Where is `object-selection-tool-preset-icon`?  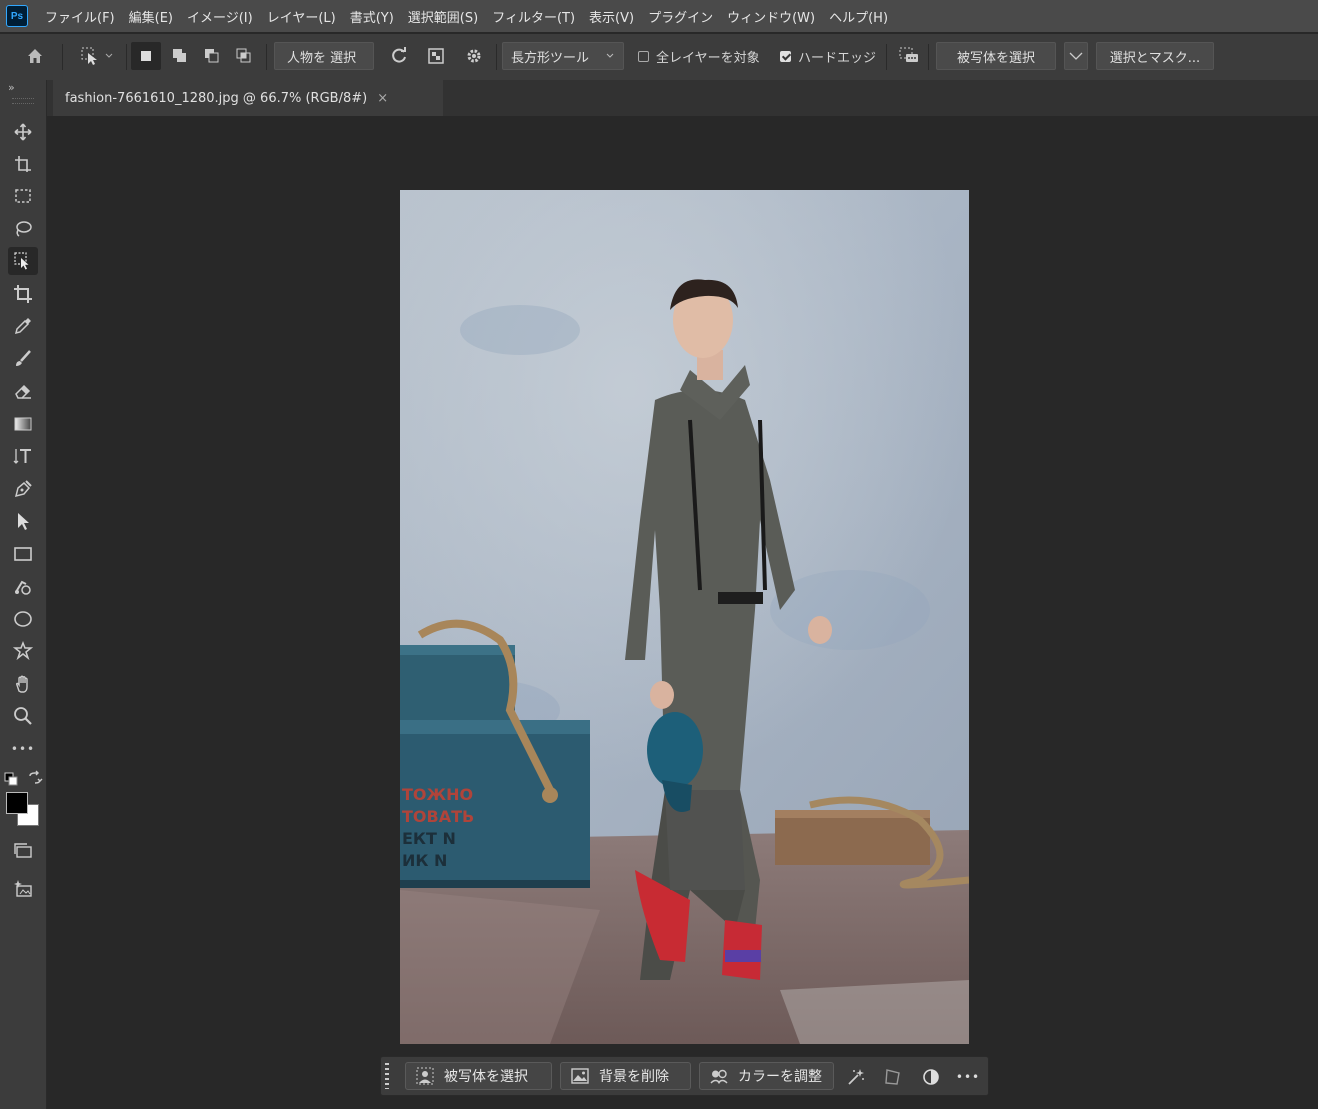
object-selection-tool-preset-icon is located at coordinates (96, 56).